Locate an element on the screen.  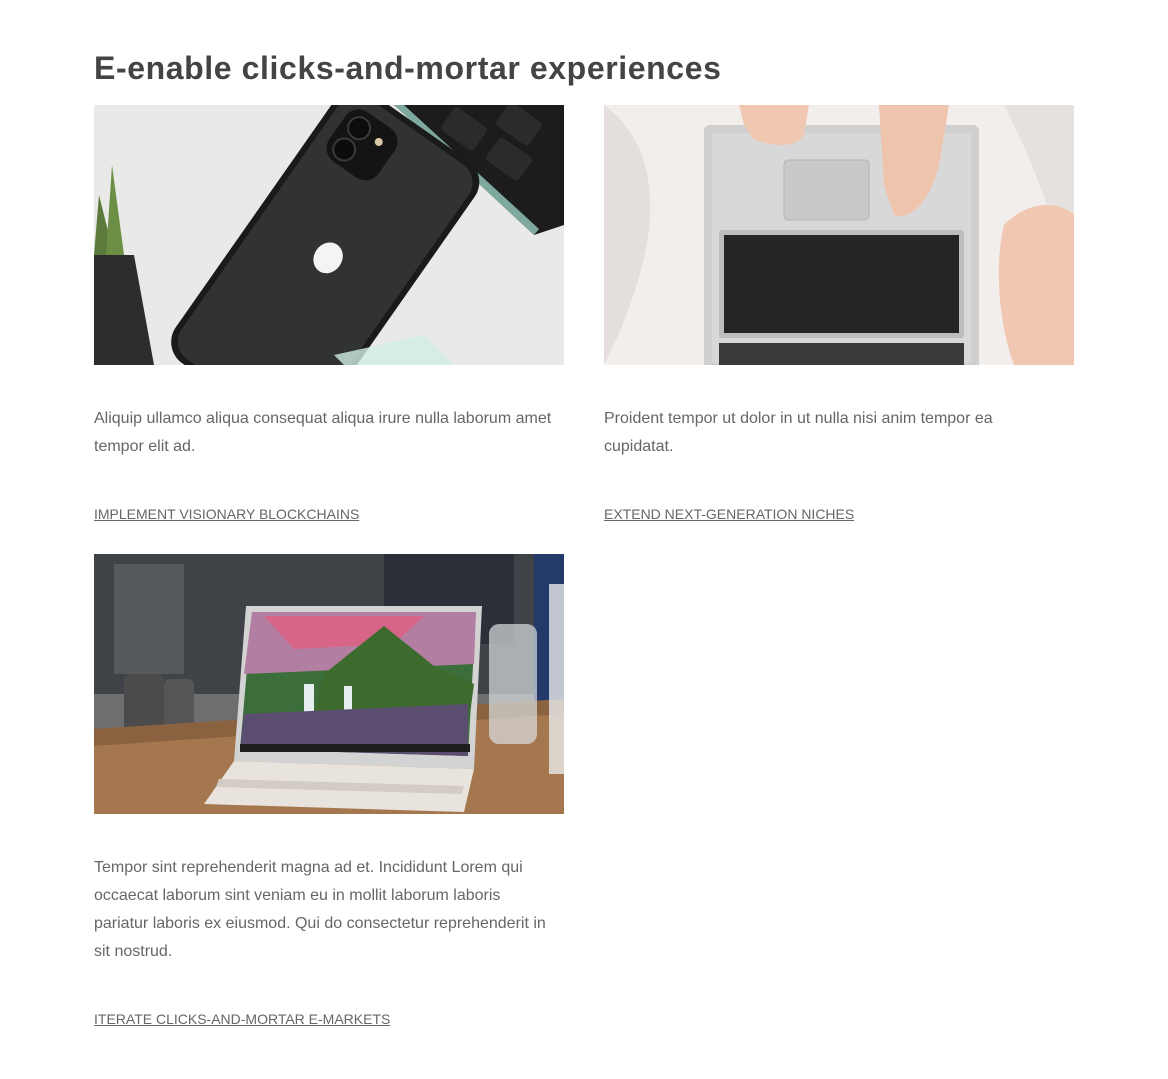
hands-on-laptop-photo is located at coordinates (839, 235).